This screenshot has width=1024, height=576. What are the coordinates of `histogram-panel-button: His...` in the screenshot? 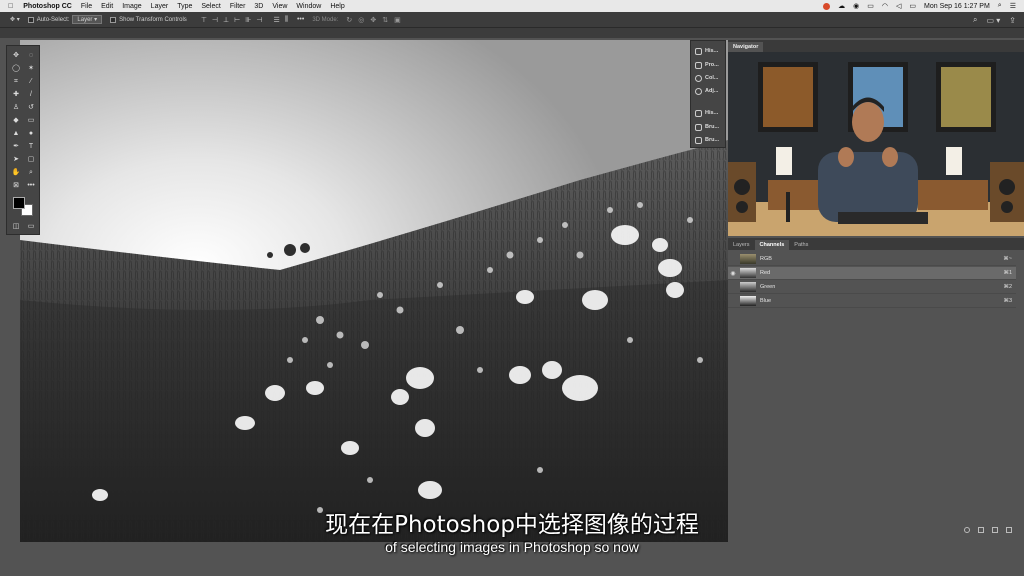 It's located at (710, 51).